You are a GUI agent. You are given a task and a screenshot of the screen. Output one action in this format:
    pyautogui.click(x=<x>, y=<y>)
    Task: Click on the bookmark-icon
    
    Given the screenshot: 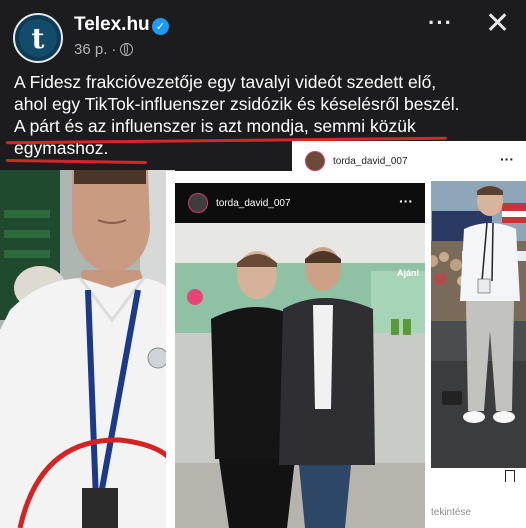 What is the action you would take?
    pyautogui.click(x=510, y=476)
    